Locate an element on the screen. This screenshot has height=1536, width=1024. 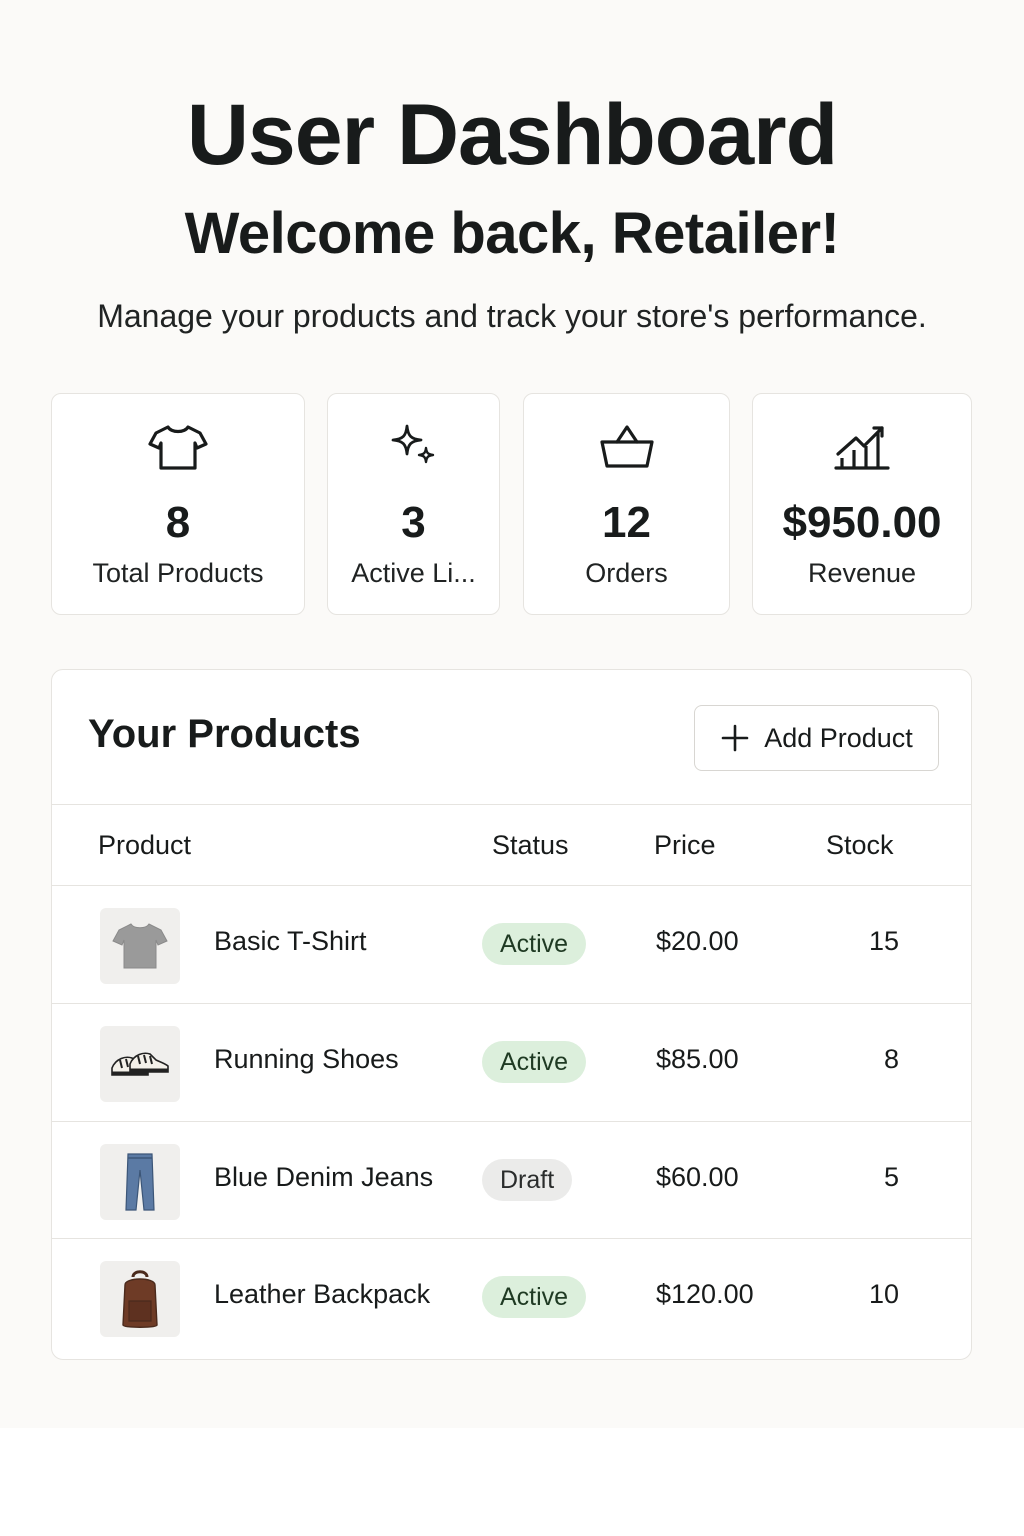
product-price: $85.00 is located at coordinates (697, 1059).